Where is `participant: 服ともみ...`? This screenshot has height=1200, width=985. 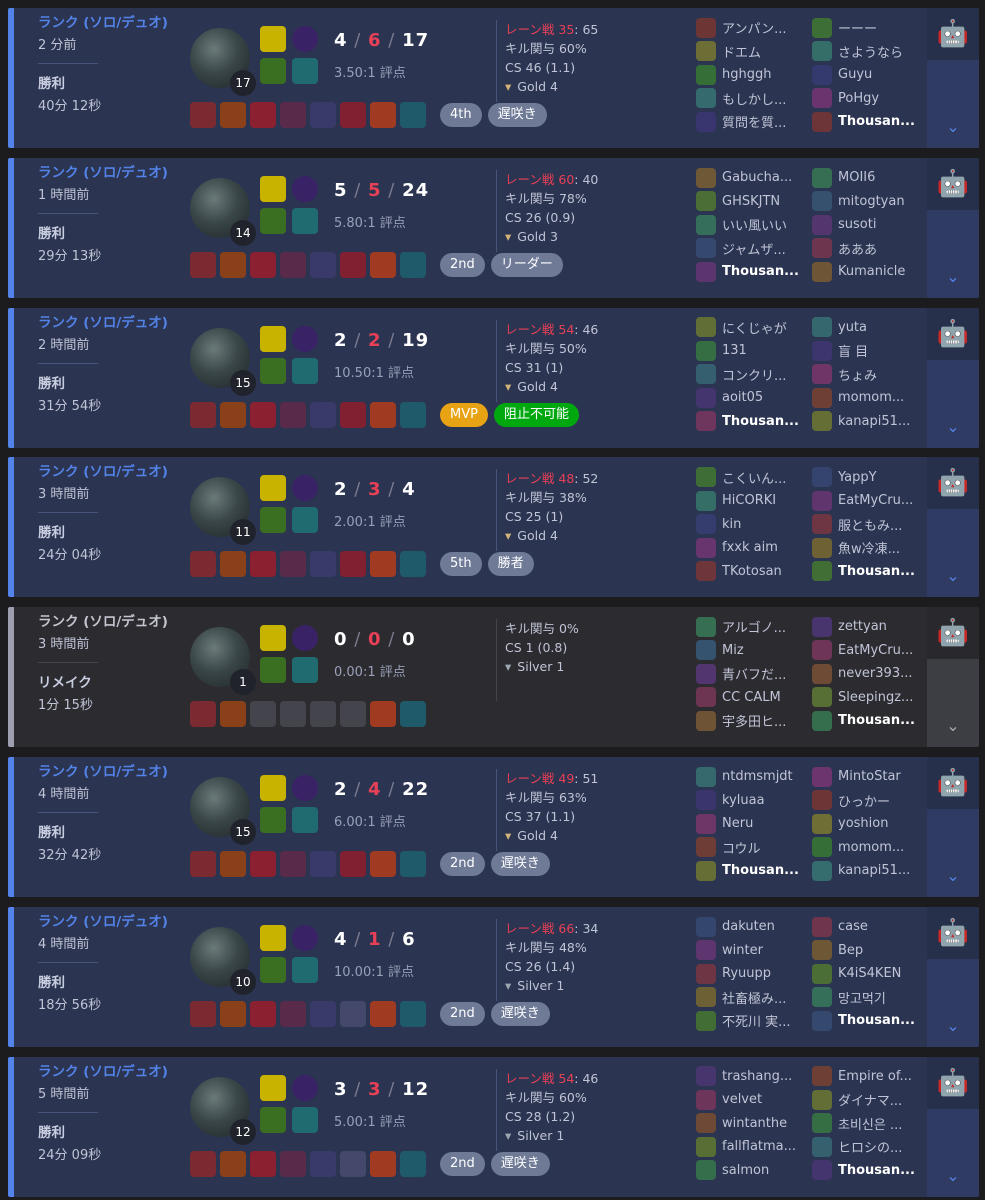
participant: 服ともみ... is located at coordinates (871, 524).